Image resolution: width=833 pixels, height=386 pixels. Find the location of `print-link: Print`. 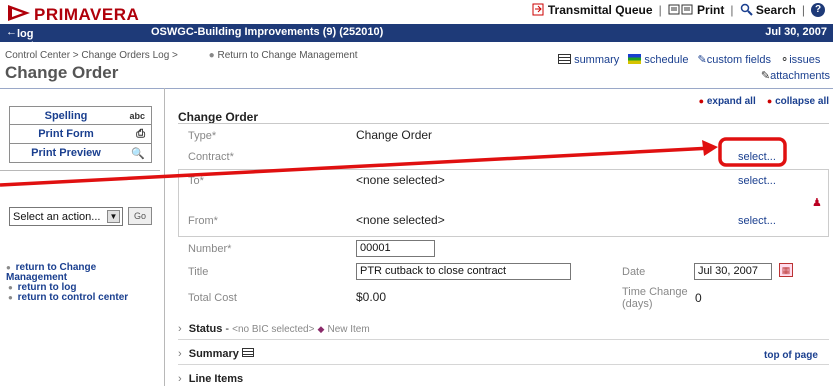

print-link: Print is located at coordinates (696, 10).